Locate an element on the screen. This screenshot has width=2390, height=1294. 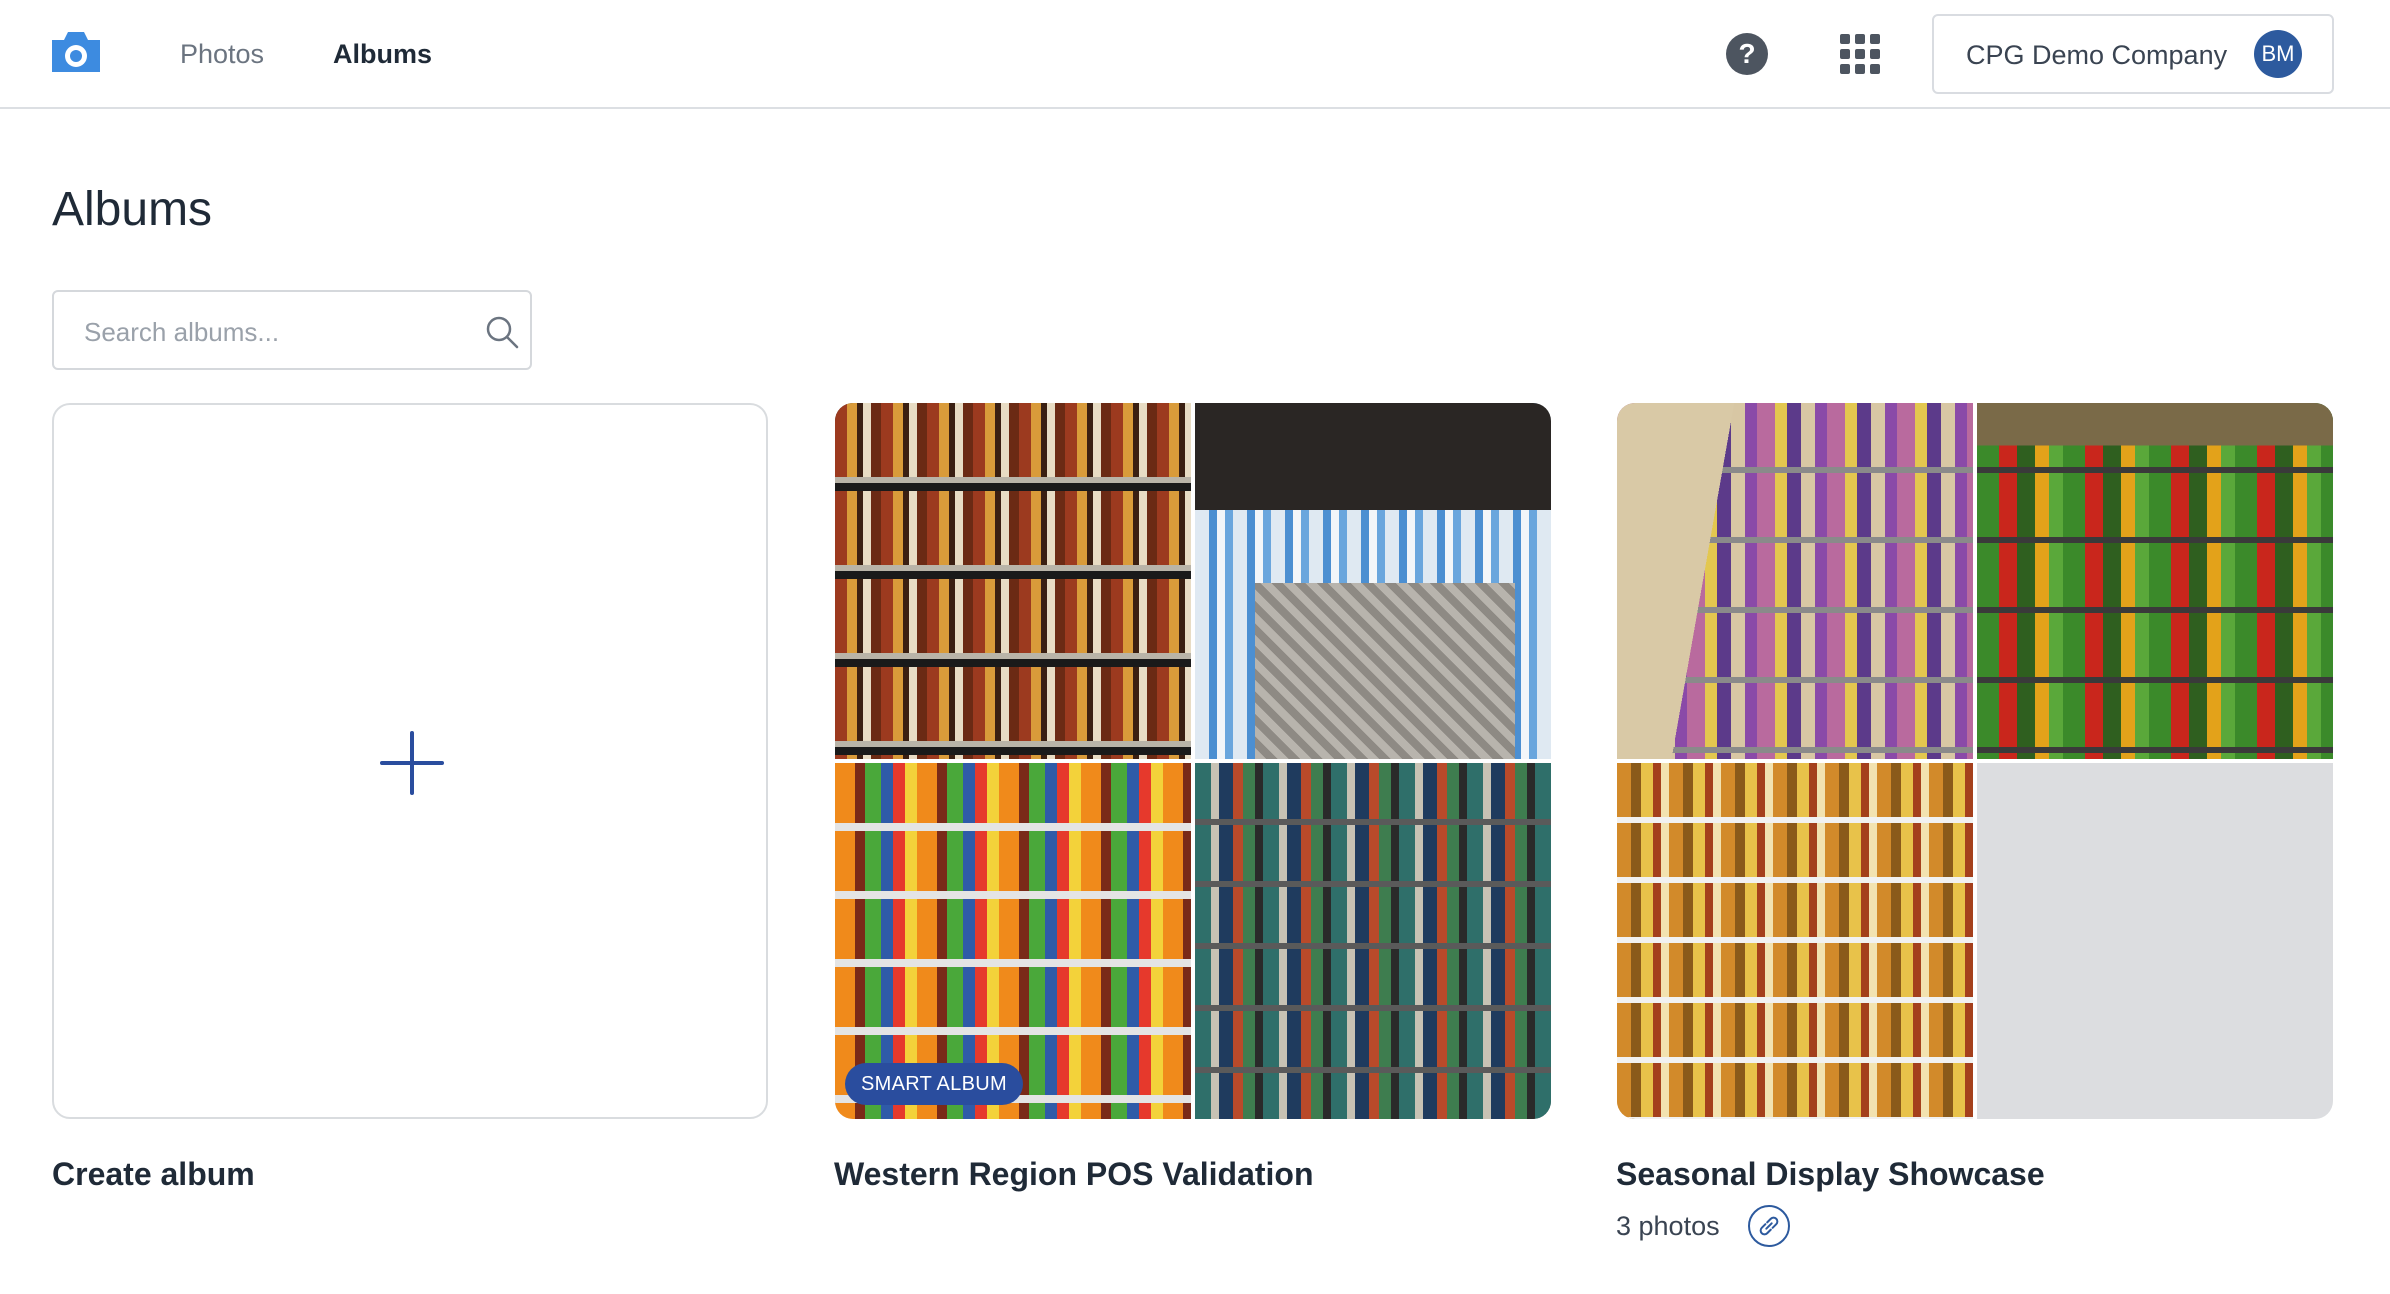
smart-album-badge: SMART ALBUM is located at coordinates (934, 1084).